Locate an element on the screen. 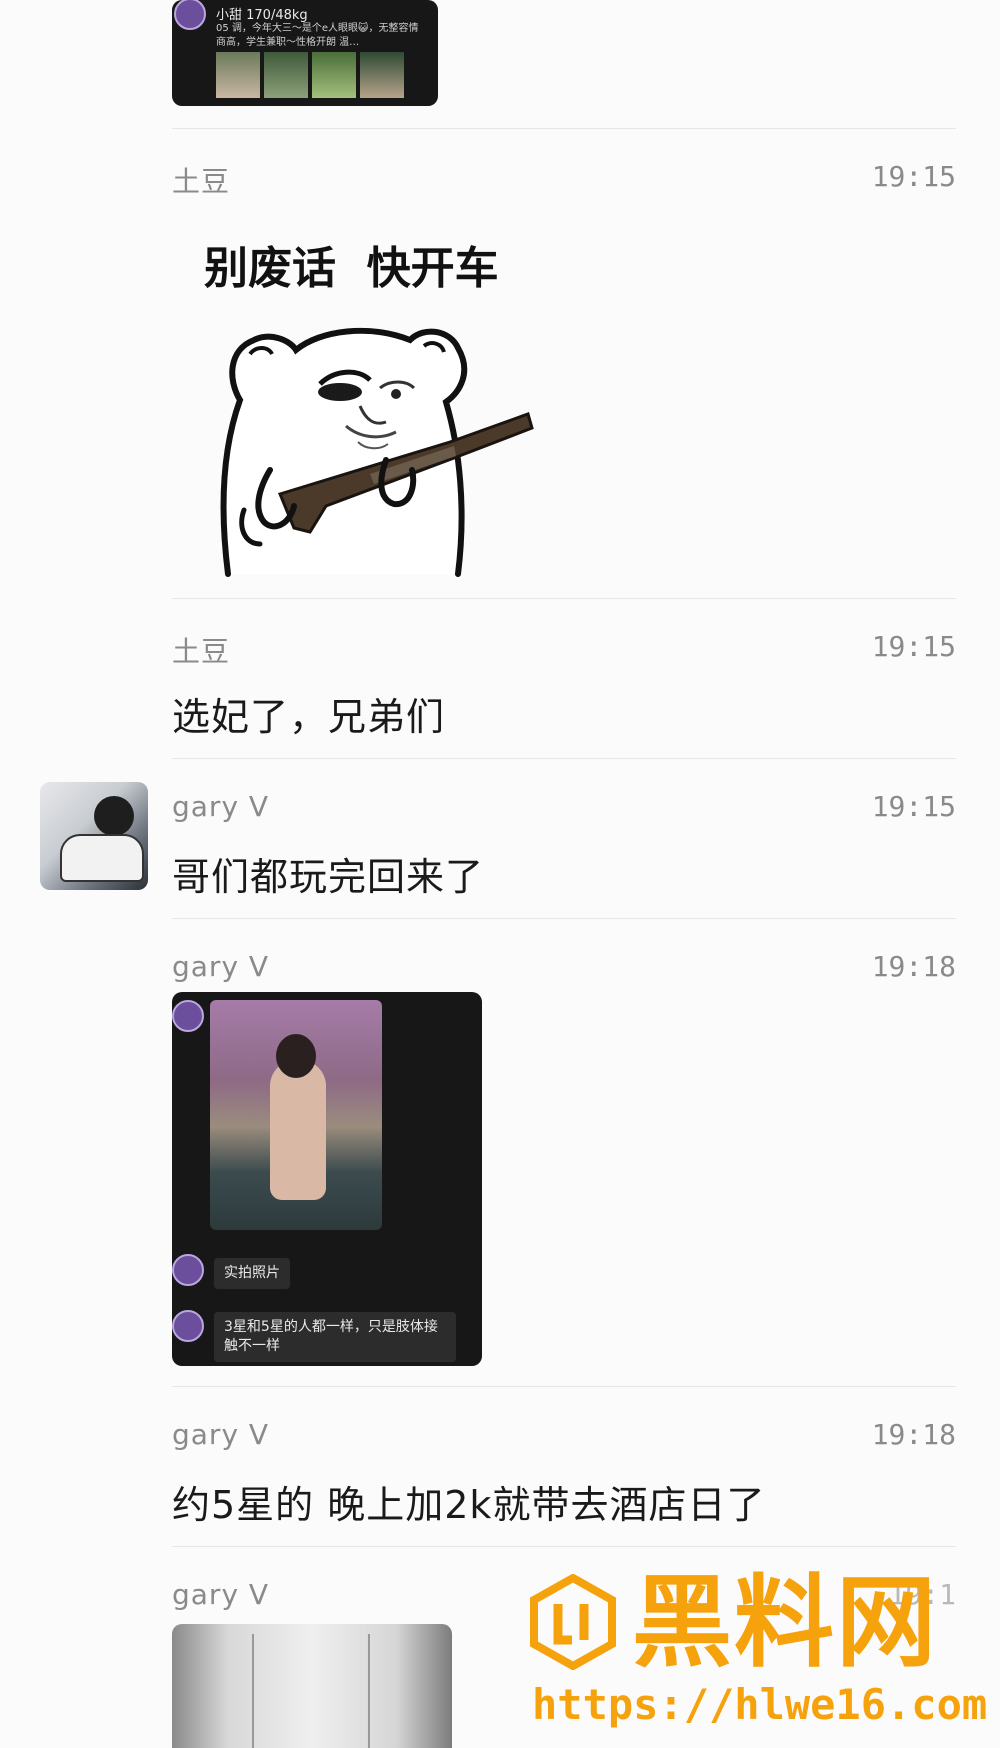 The height and width of the screenshot is (1748, 1000). photo-figure-head is located at coordinates (296, 1056).